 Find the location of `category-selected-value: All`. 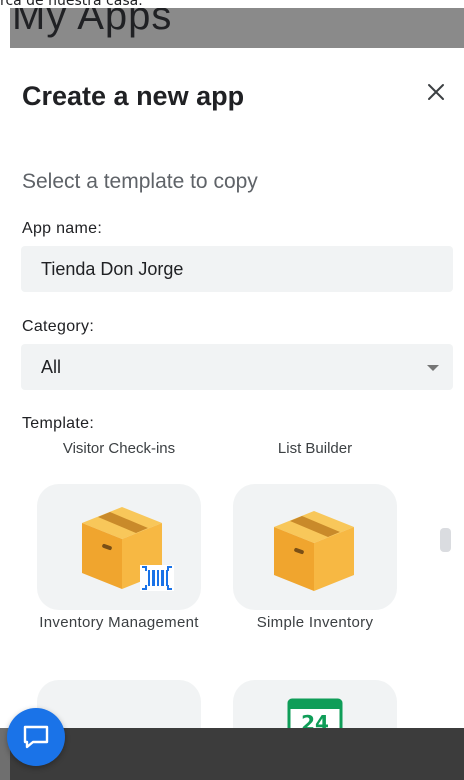

category-selected-value: All is located at coordinates (51, 366).